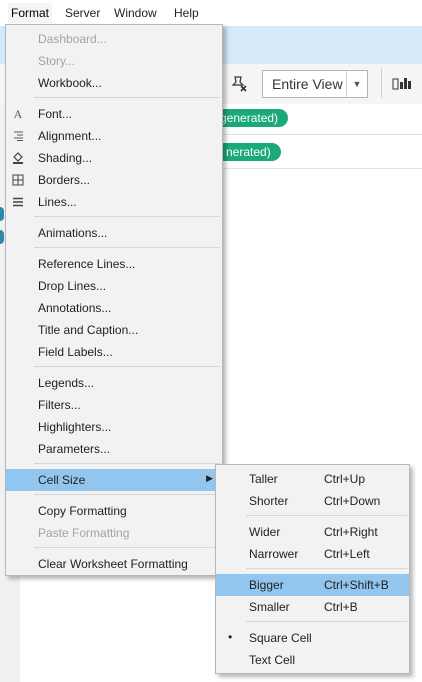  What do you see at coordinates (312, 638) in the screenshot?
I see `menu-item-square-cell: • Square Cell` at bounding box center [312, 638].